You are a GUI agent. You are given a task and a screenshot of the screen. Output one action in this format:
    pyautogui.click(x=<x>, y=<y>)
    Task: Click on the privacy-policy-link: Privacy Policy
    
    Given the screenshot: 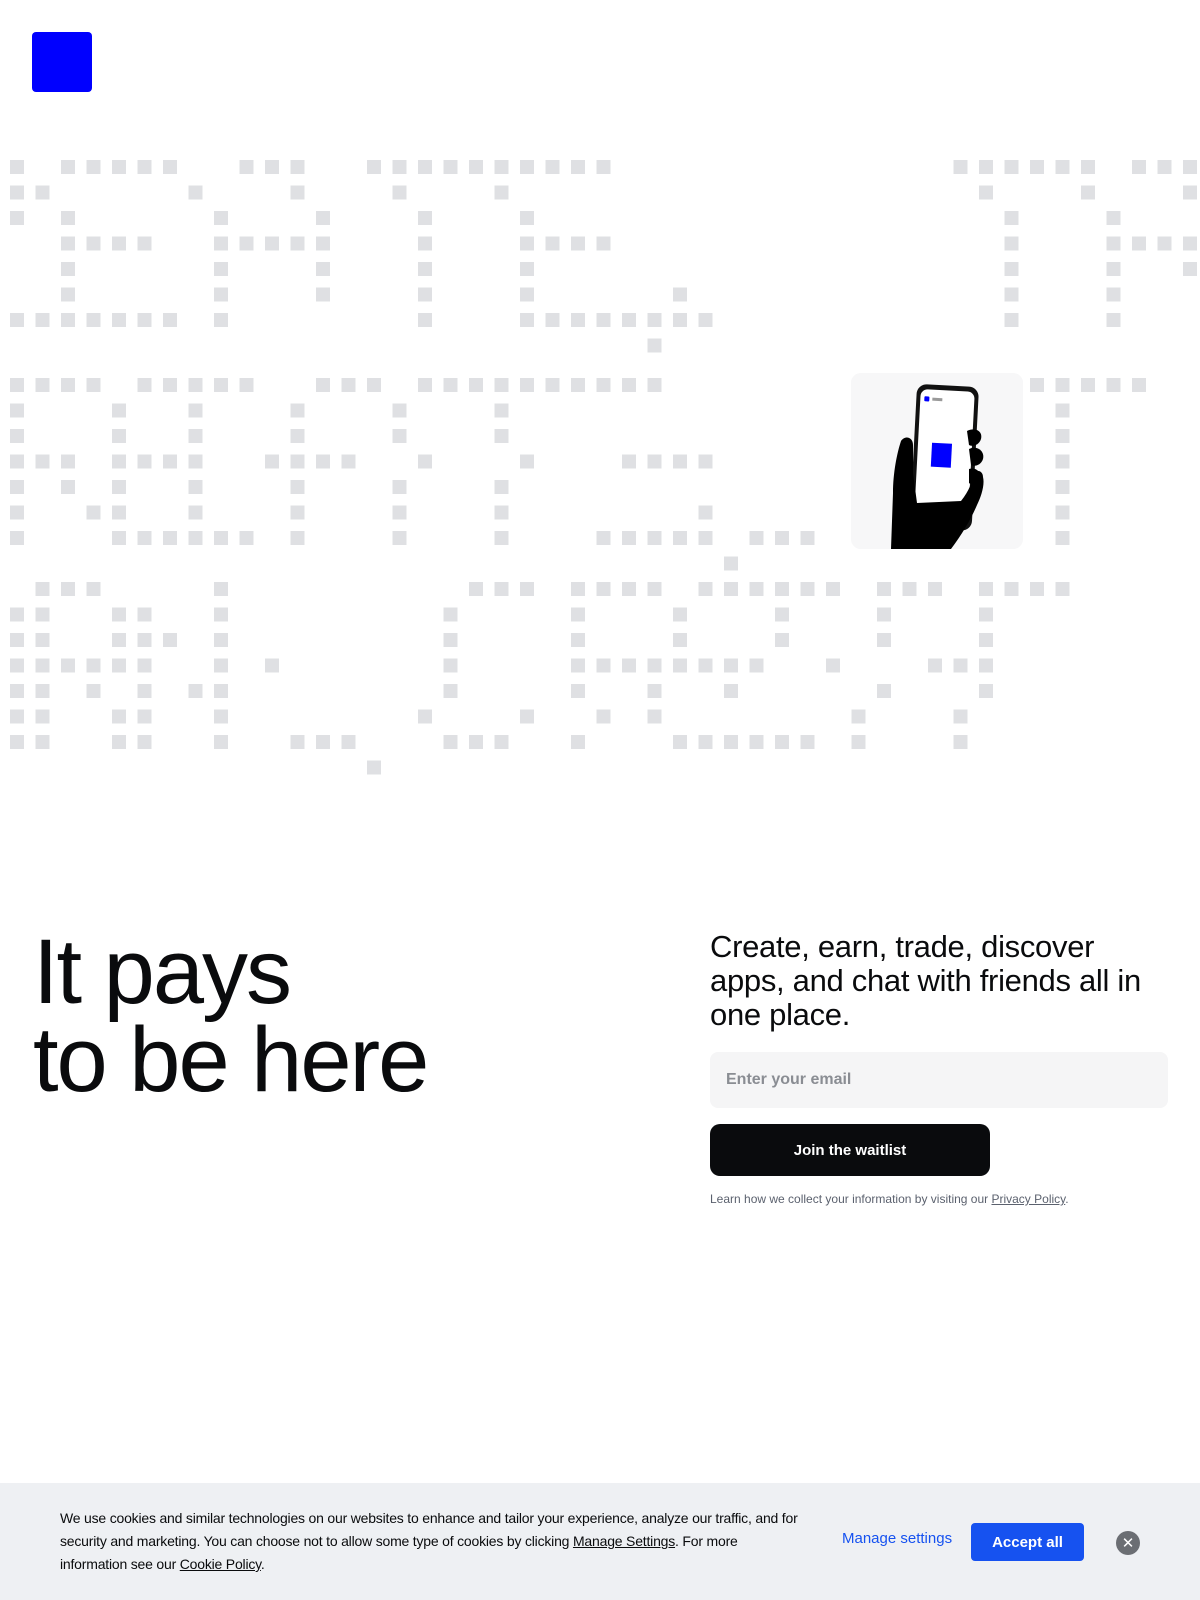 What is the action you would take?
    pyautogui.click(x=1028, y=1199)
    